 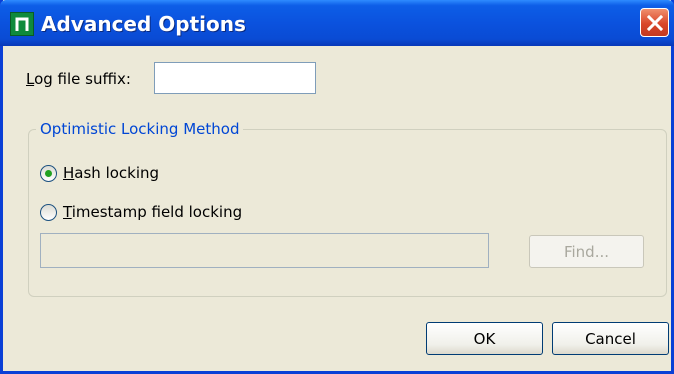 I want to click on timestamp-field-input, so click(x=264, y=250).